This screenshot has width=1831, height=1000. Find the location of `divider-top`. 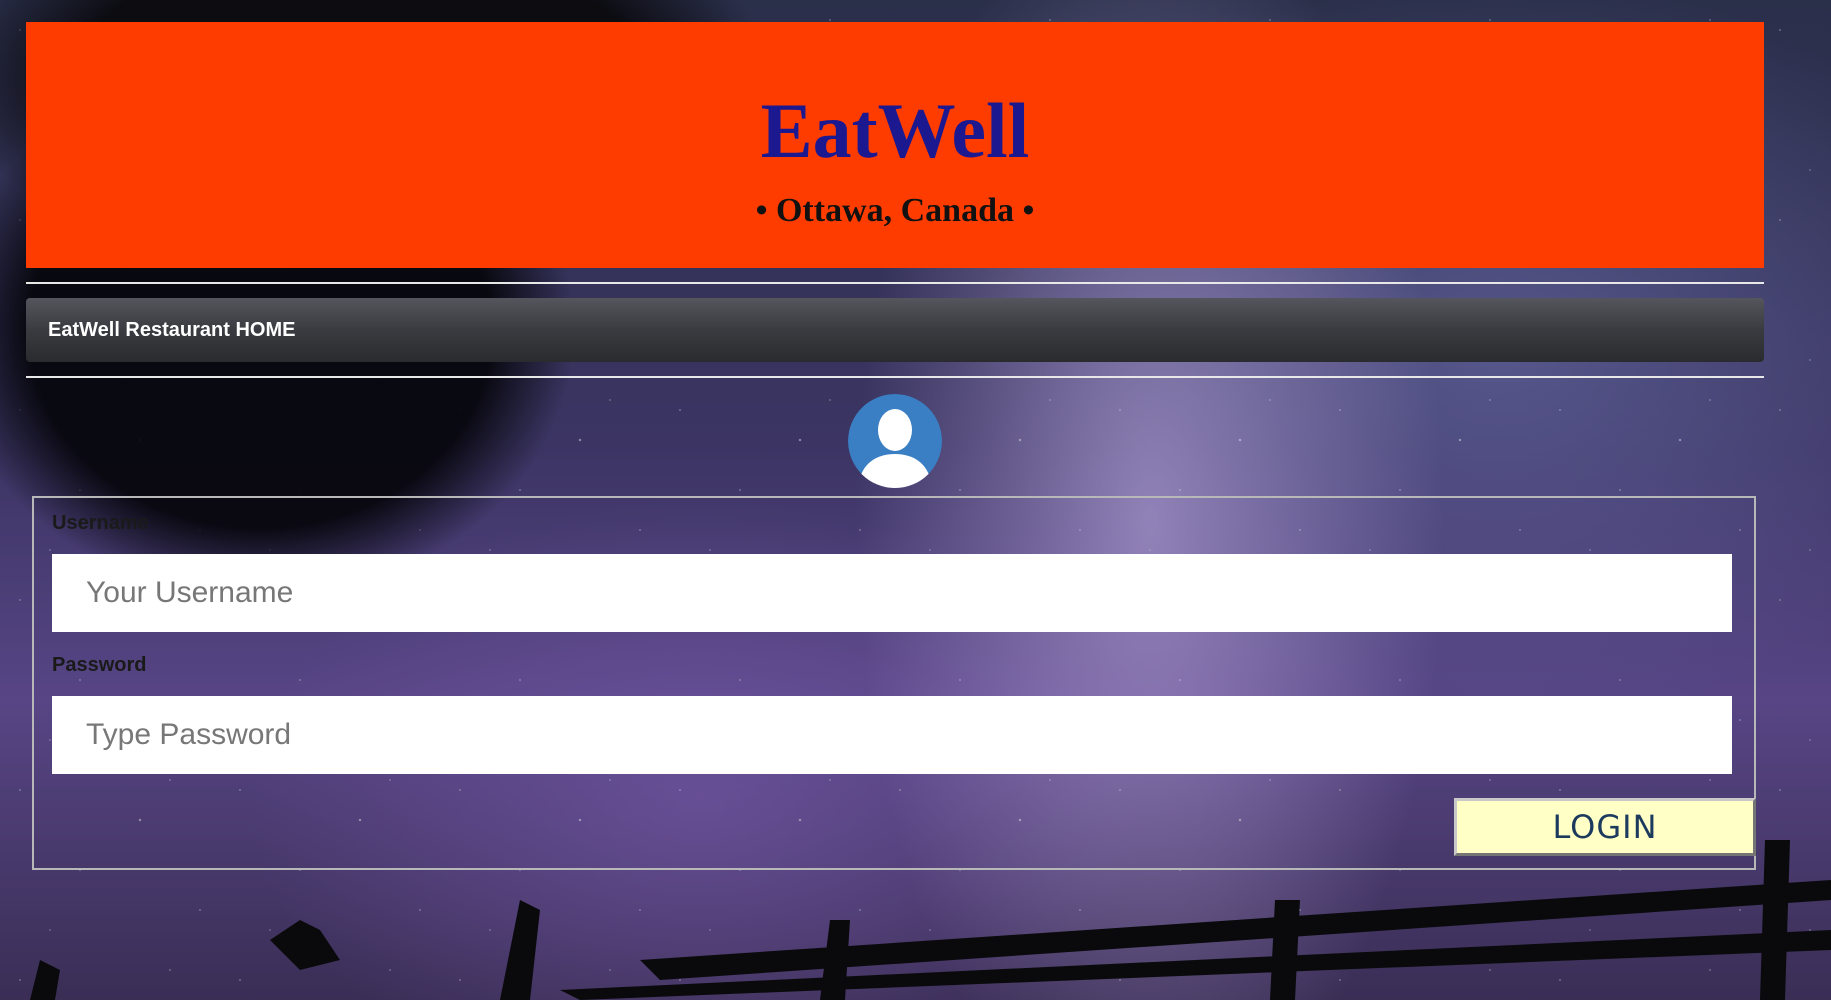

divider-top is located at coordinates (895, 283).